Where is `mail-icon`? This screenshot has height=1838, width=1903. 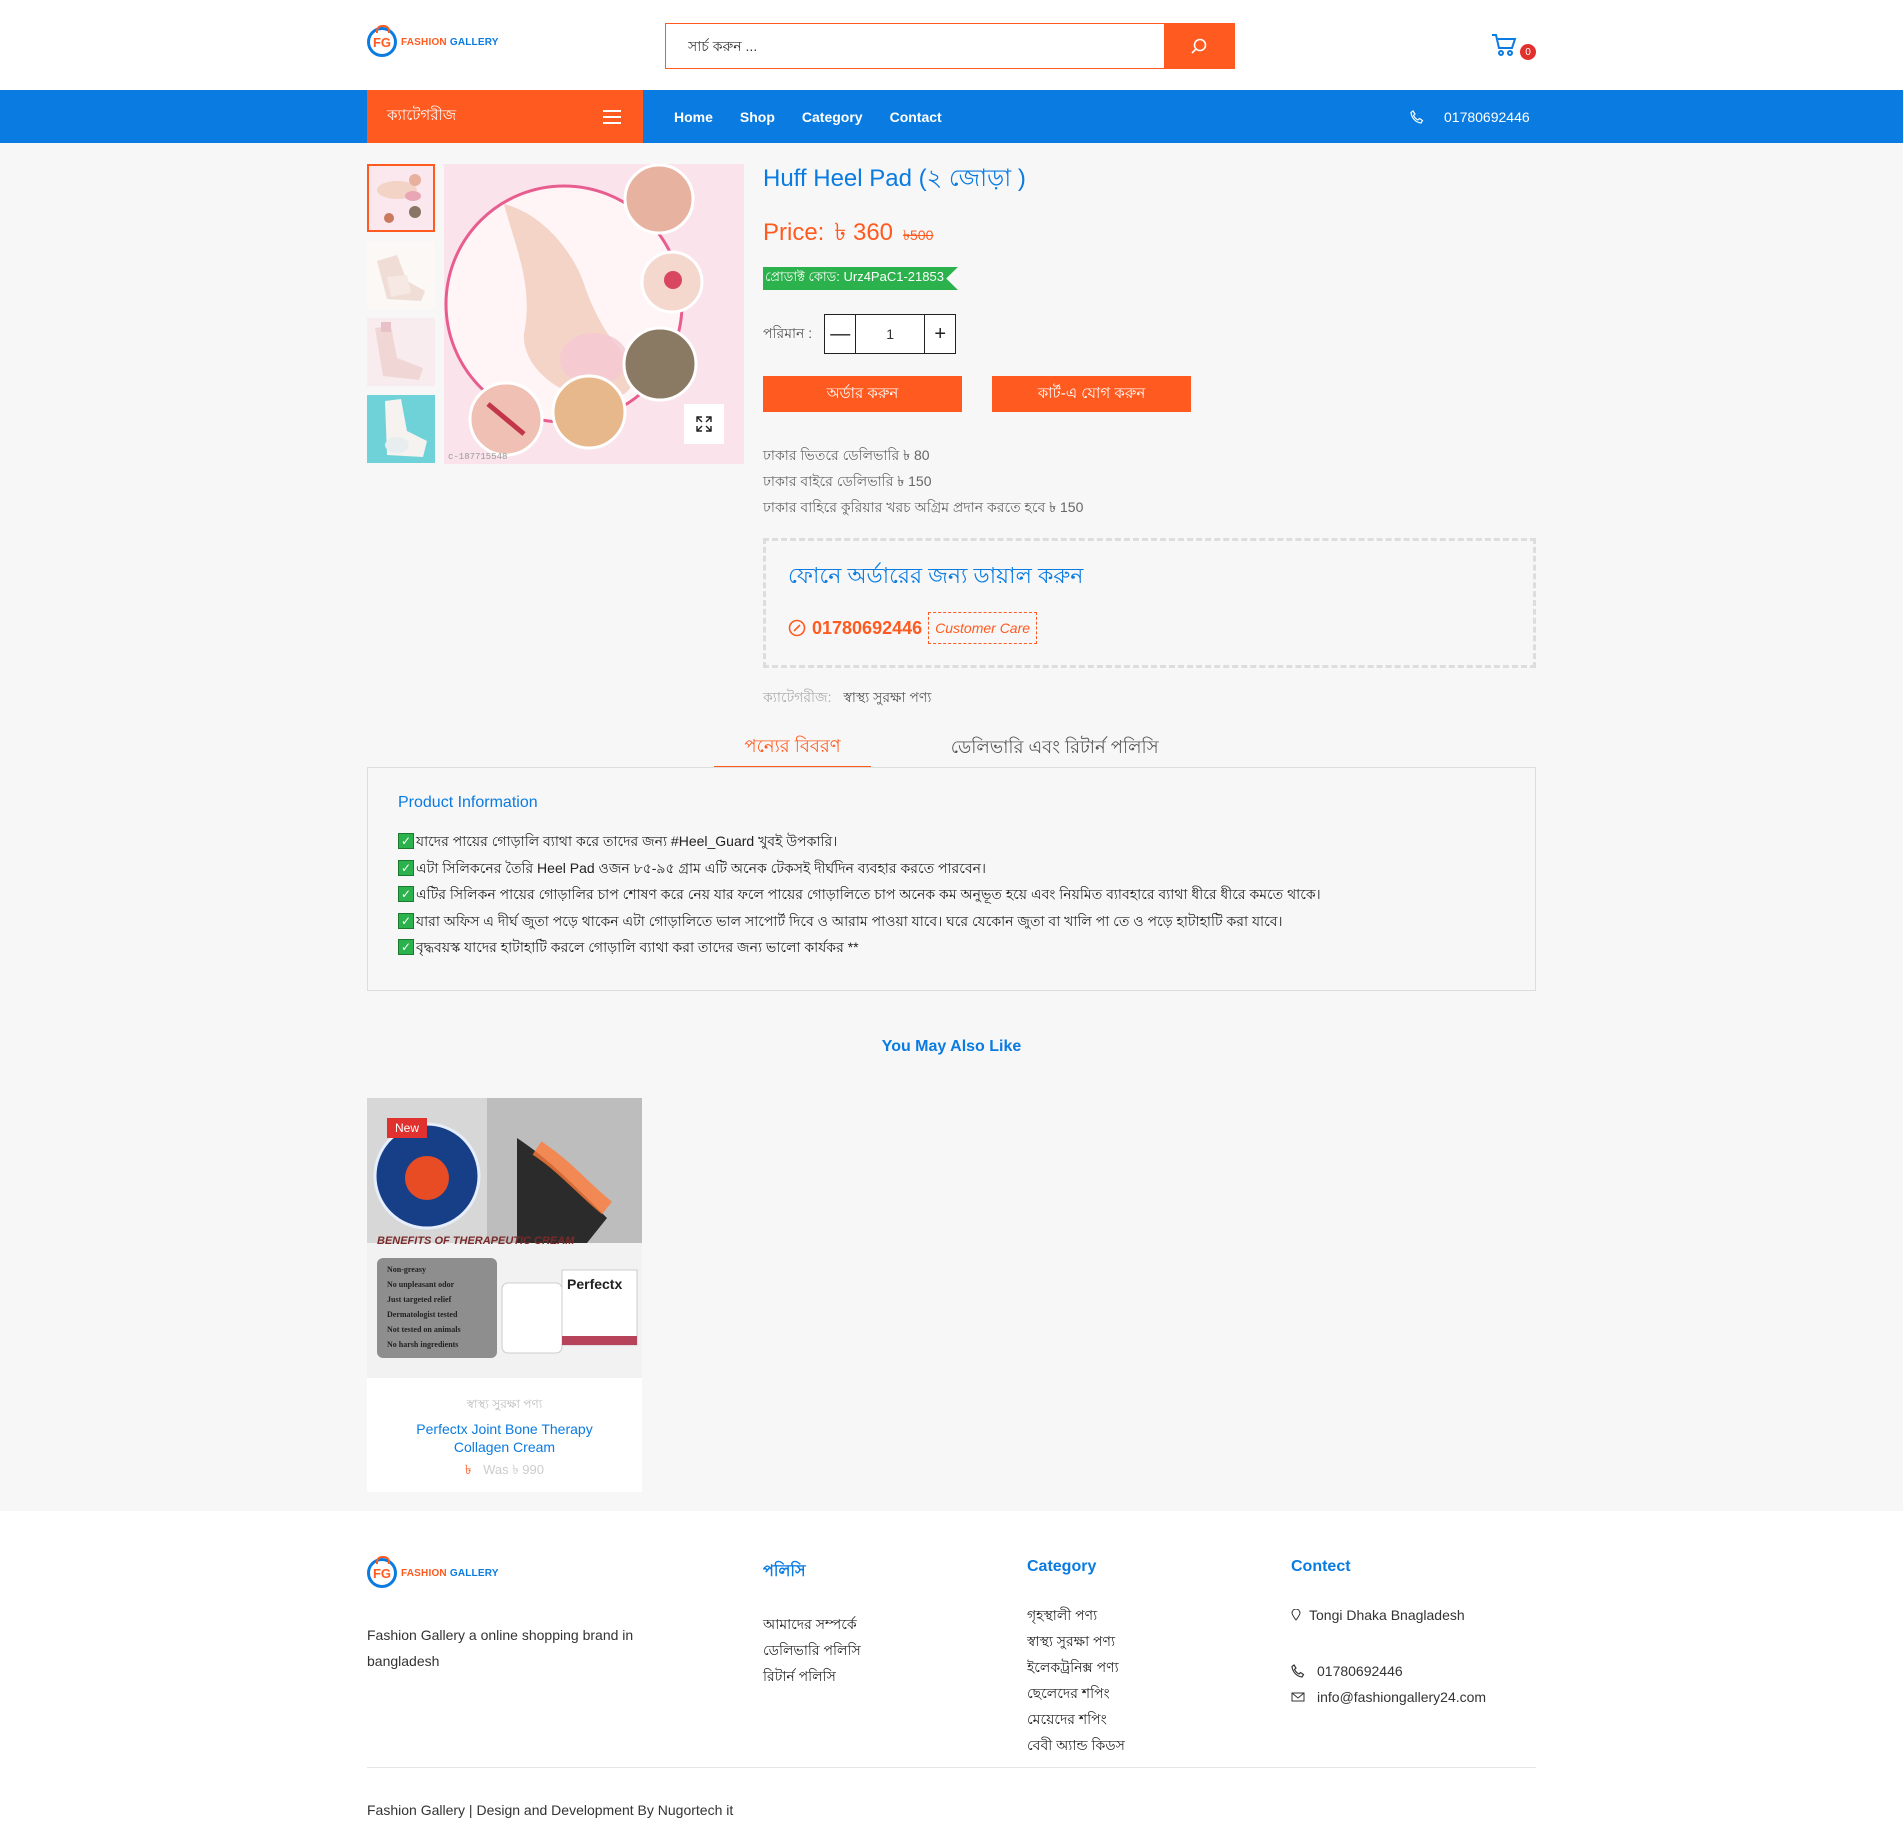
mail-icon is located at coordinates (1298, 1697).